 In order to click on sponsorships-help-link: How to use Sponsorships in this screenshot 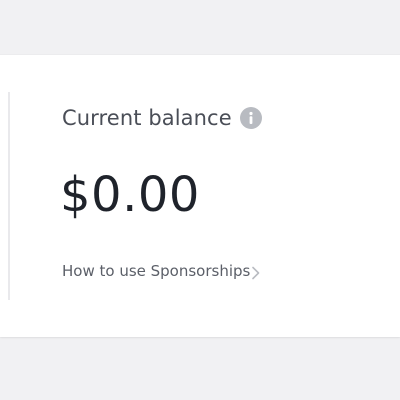, I will do `click(161, 271)`.